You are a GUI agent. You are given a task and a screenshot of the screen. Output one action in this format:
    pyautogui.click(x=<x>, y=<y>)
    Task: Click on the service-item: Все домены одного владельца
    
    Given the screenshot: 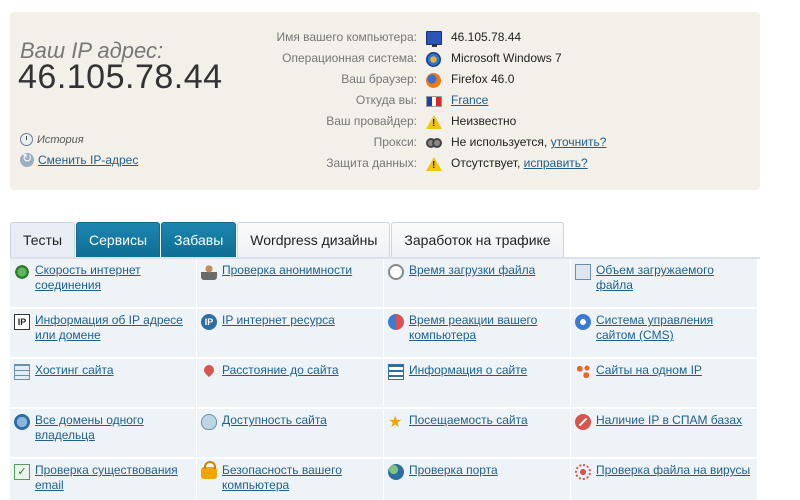 What is the action you would take?
    pyautogui.click(x=103, y=433)
    